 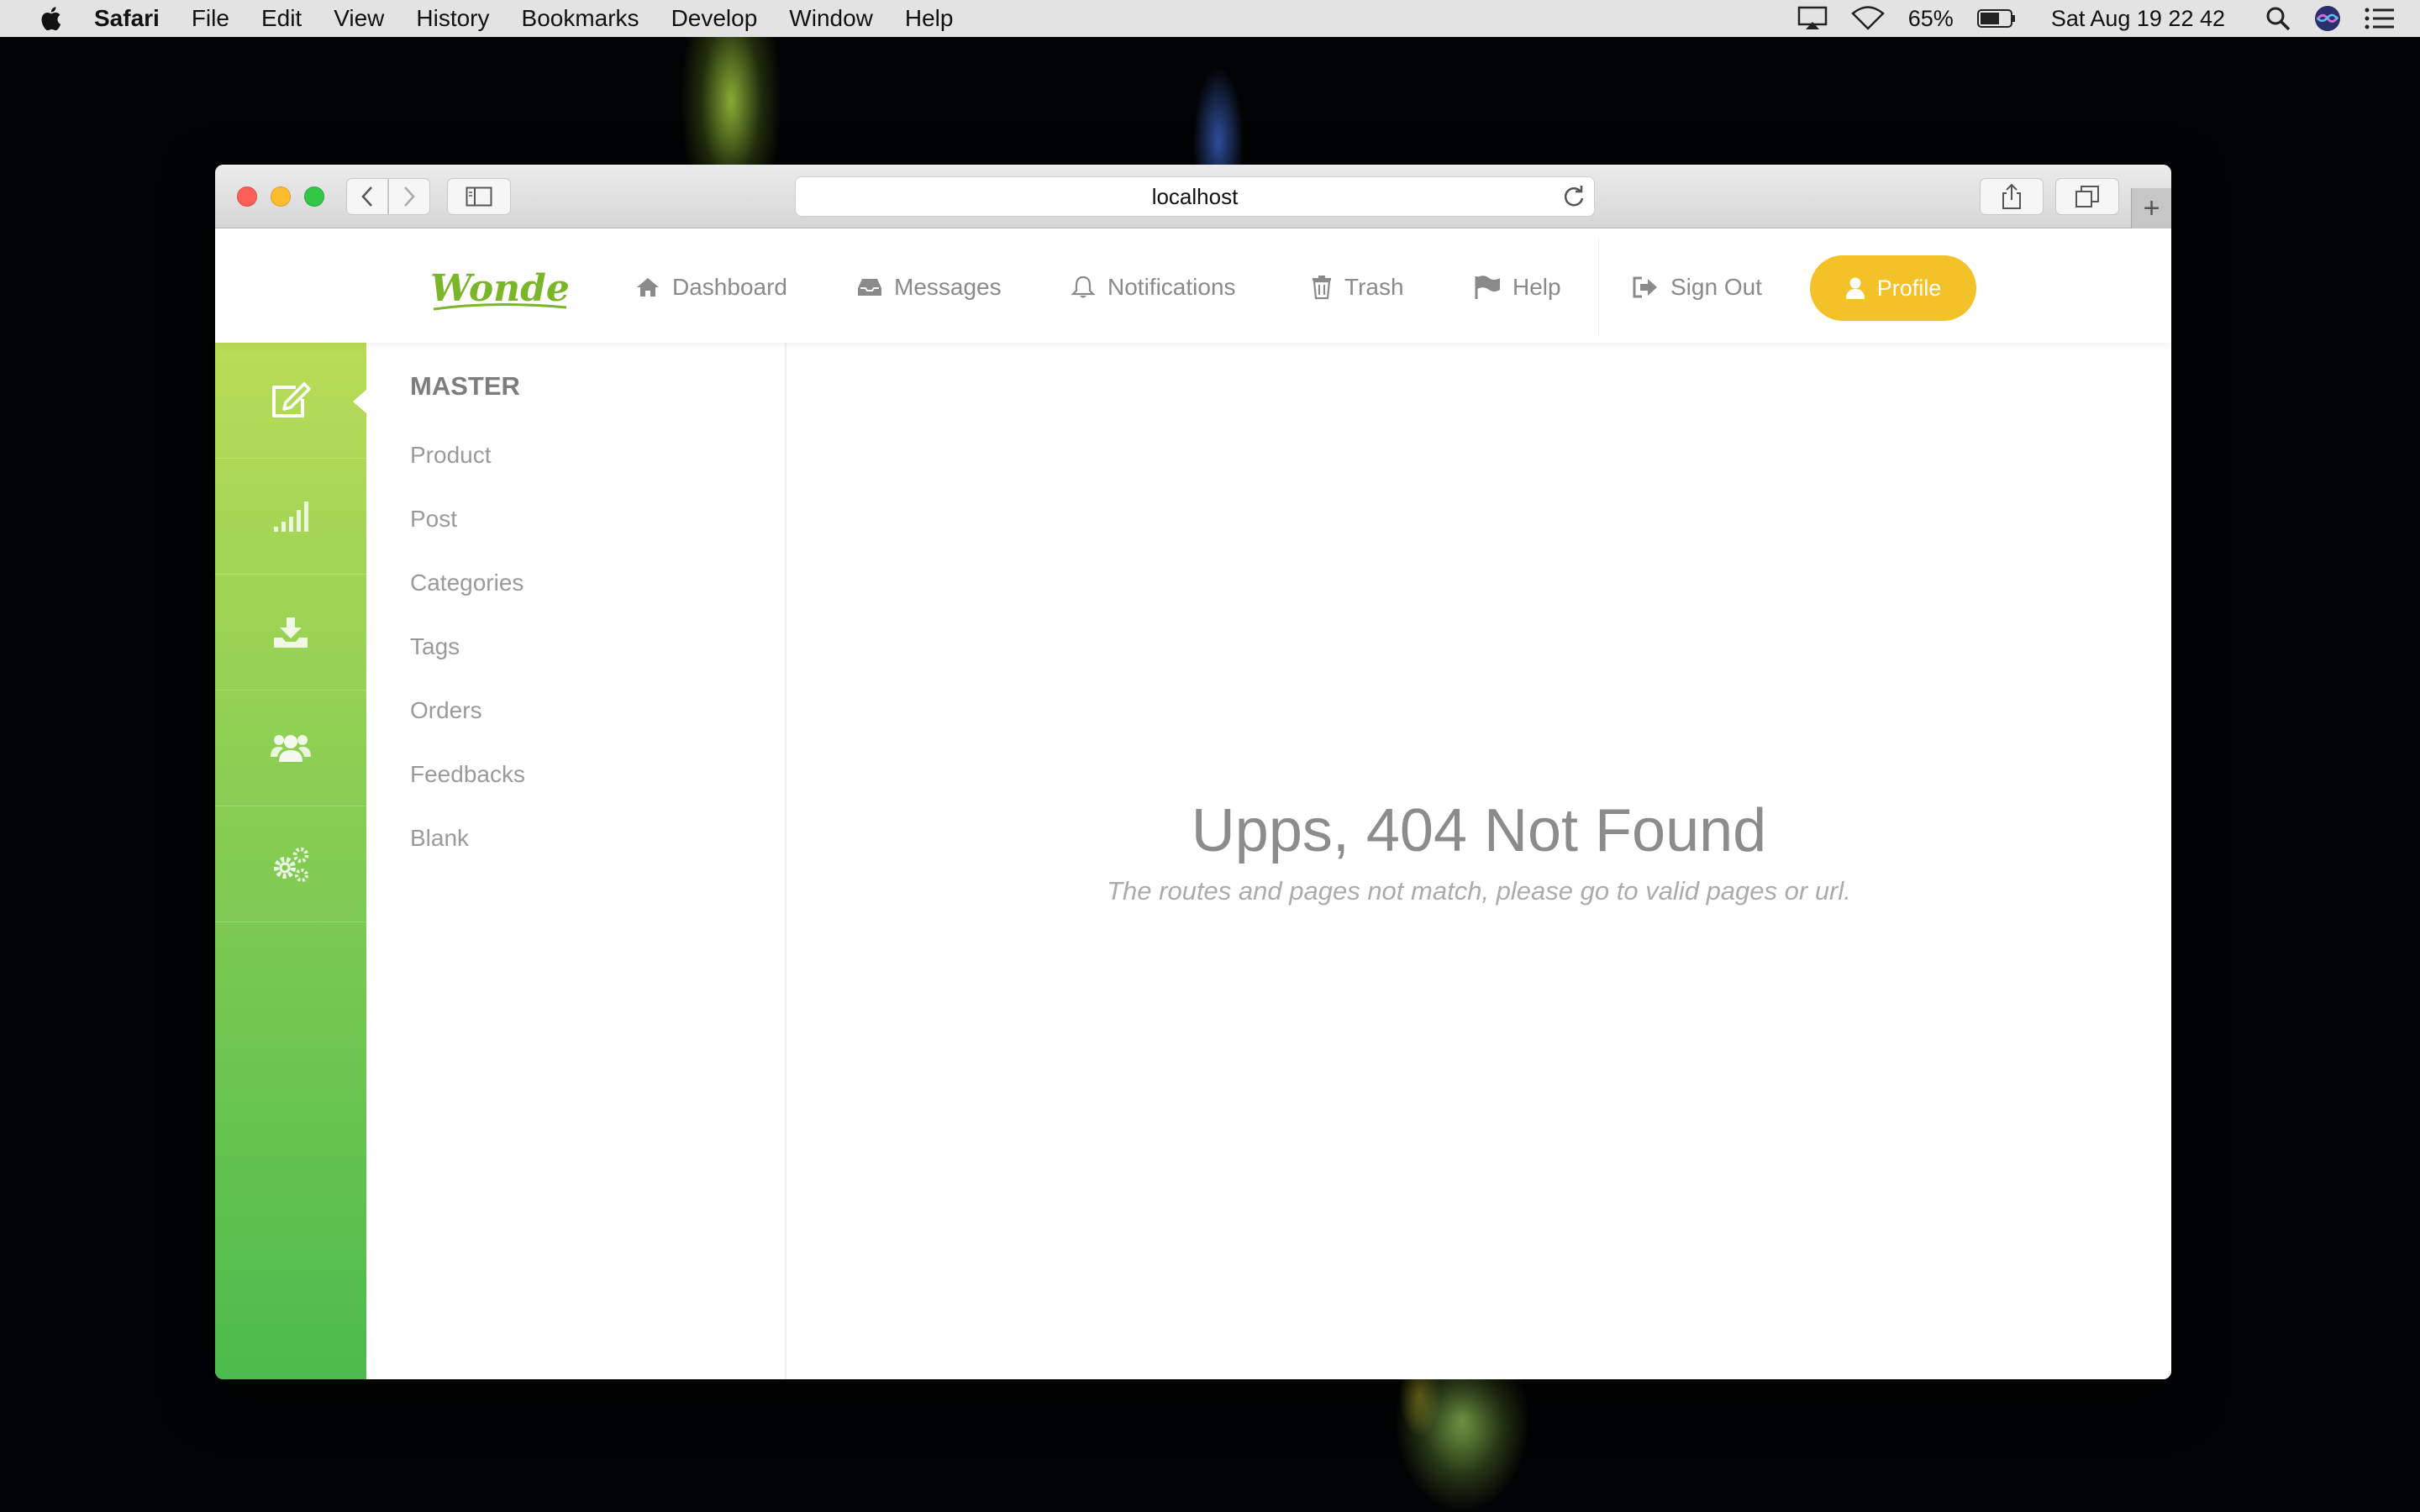 What do you see at coordinates (870, 287) in the screenshot?
I see `inbox-icon` at bounding box center [870, 287].